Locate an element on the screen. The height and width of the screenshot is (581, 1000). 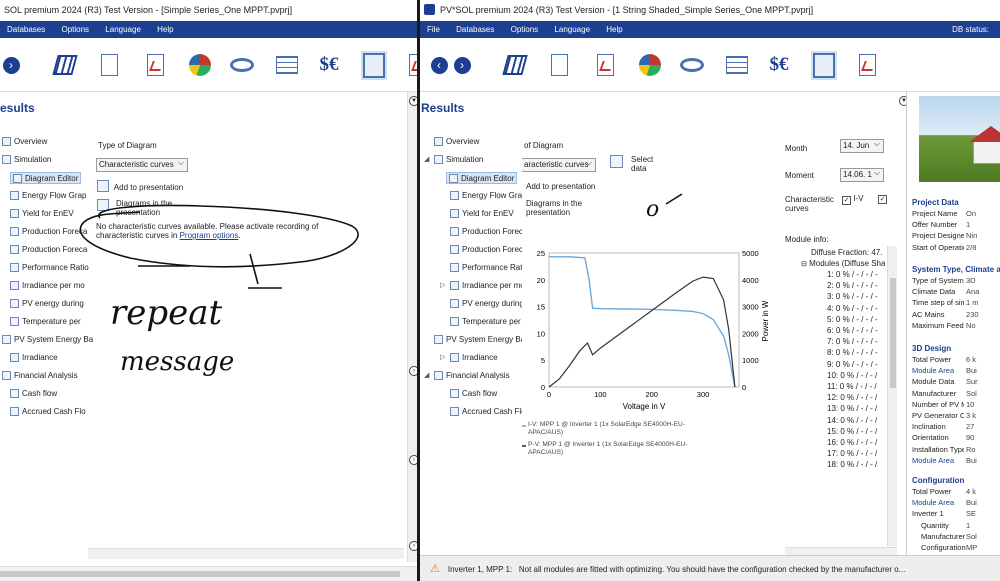
collapse-side-icon-3: › is located at coordinates (413, 546).